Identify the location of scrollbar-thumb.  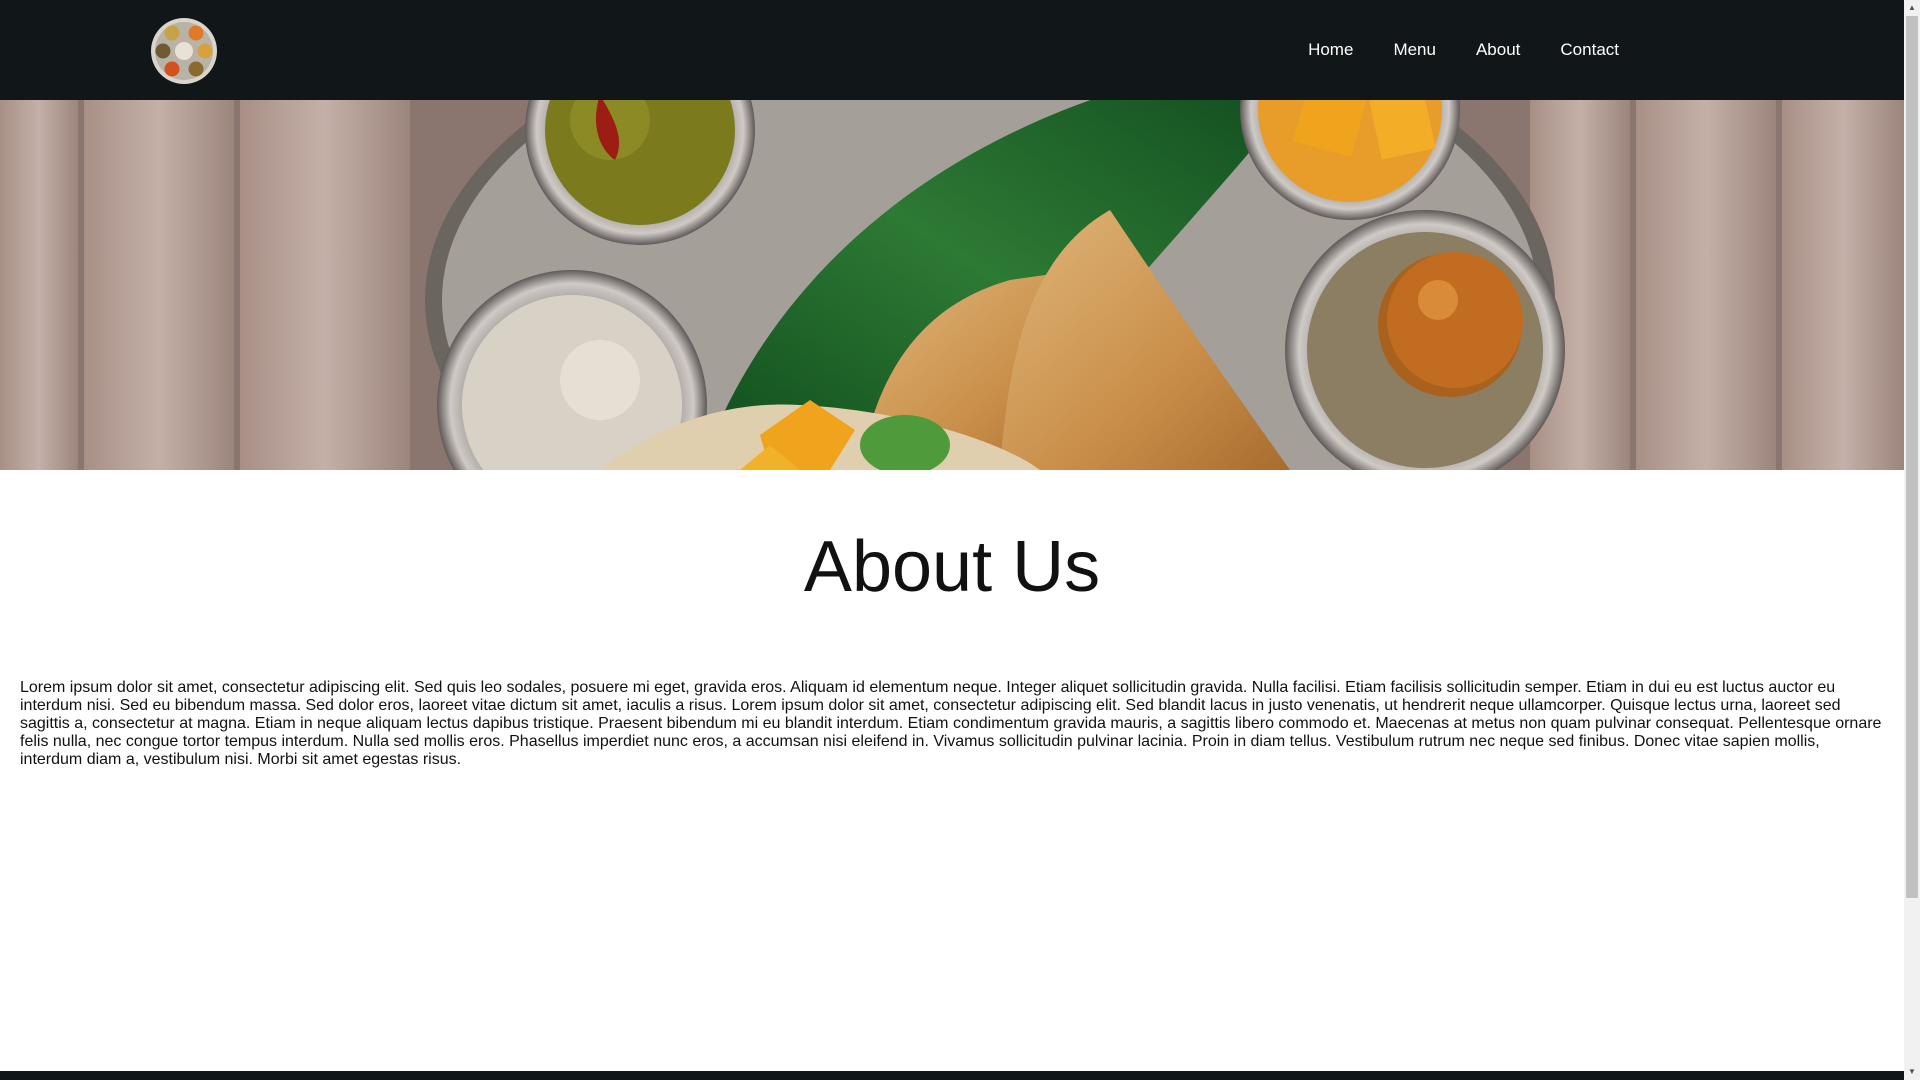
(1912, 457).